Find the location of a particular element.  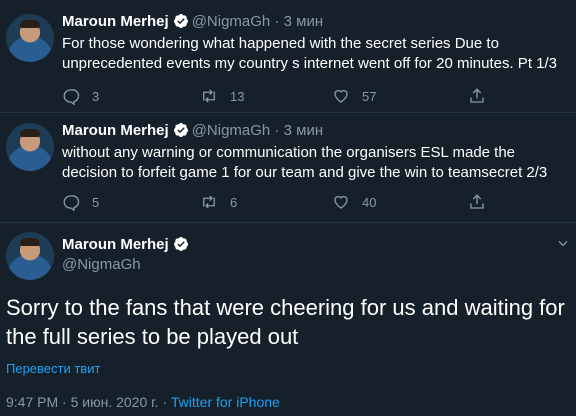

tweet-actions: 5 6 40 is located at coordinates (277, 202).